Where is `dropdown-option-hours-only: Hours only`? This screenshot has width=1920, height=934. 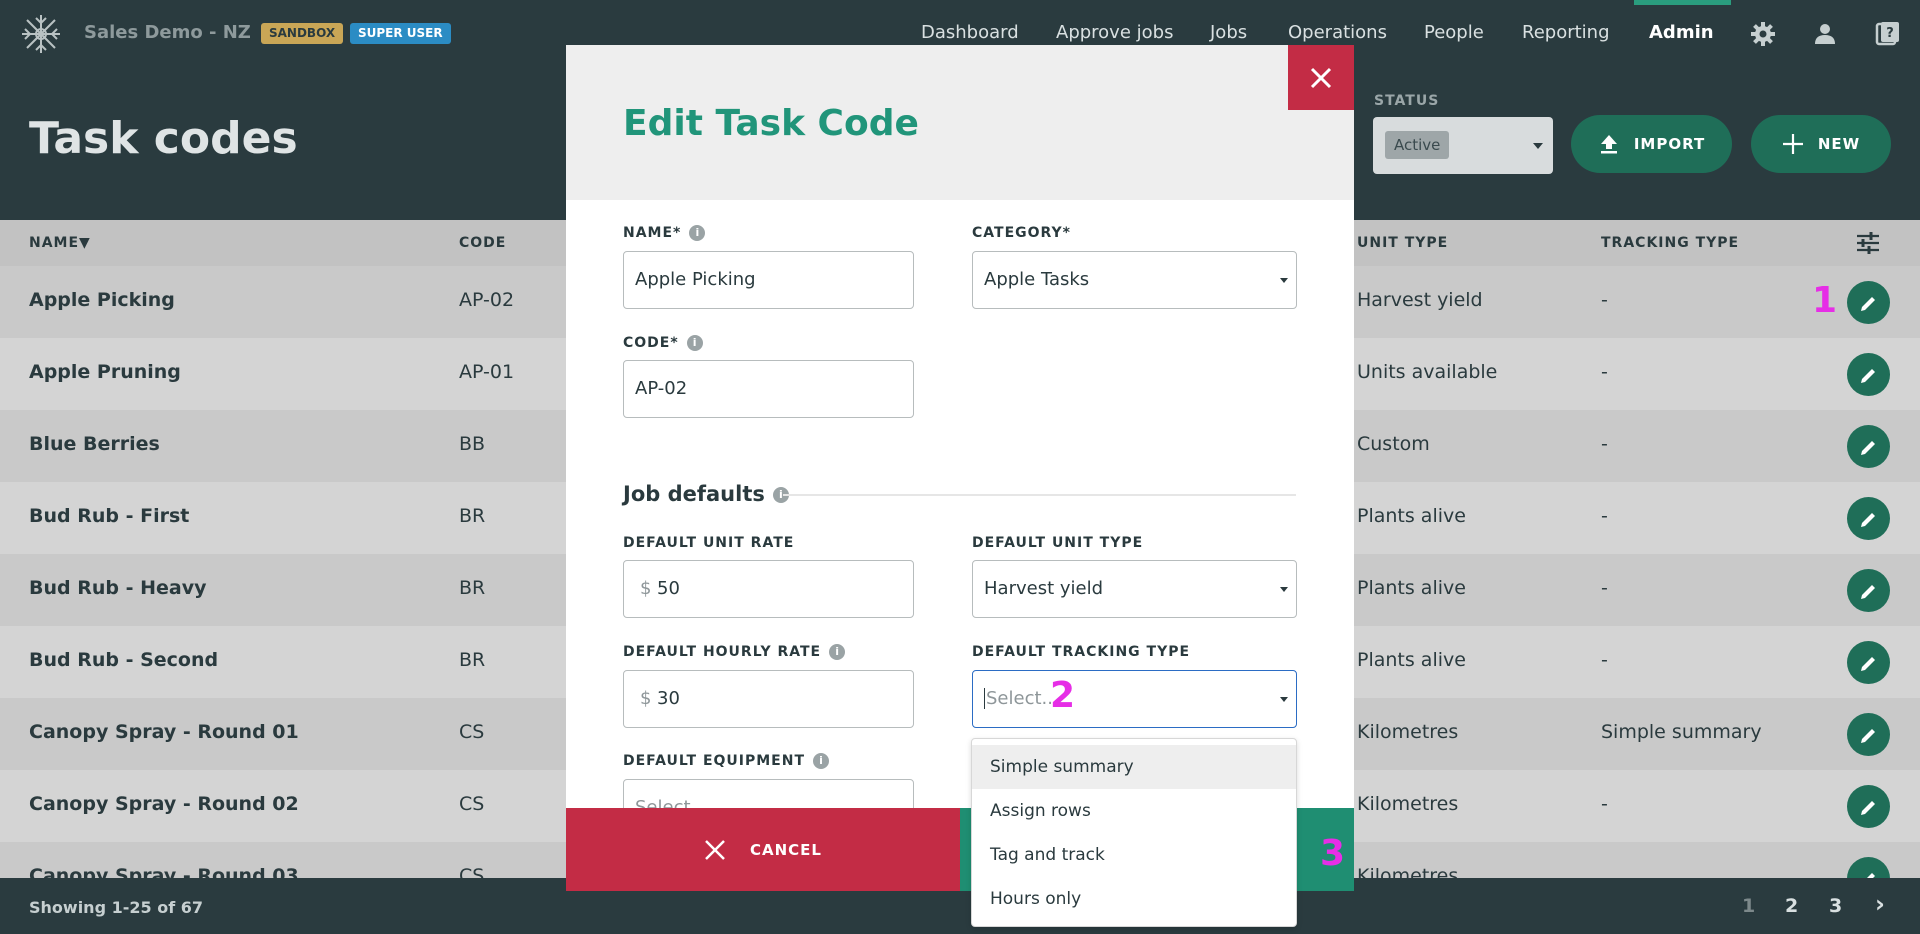 dropdown-option-hours-only: Hours only is located at coordinates (1134, 899).